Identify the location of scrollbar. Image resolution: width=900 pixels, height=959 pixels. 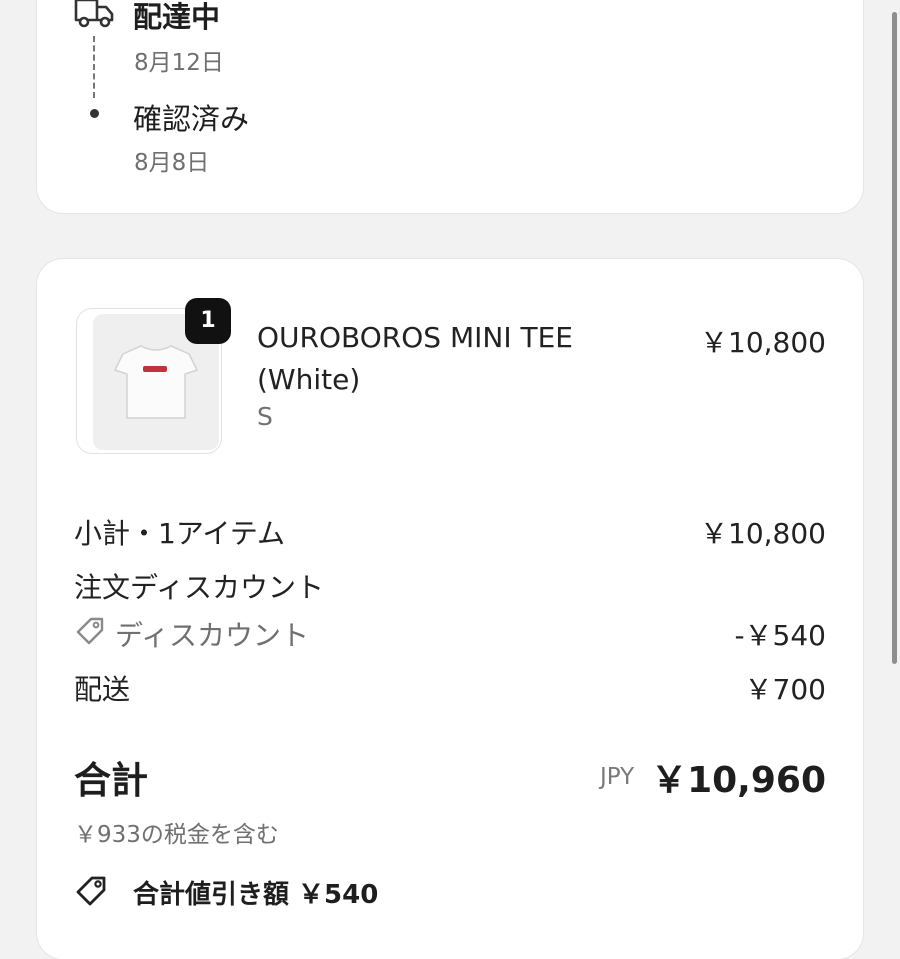
(894, 450).